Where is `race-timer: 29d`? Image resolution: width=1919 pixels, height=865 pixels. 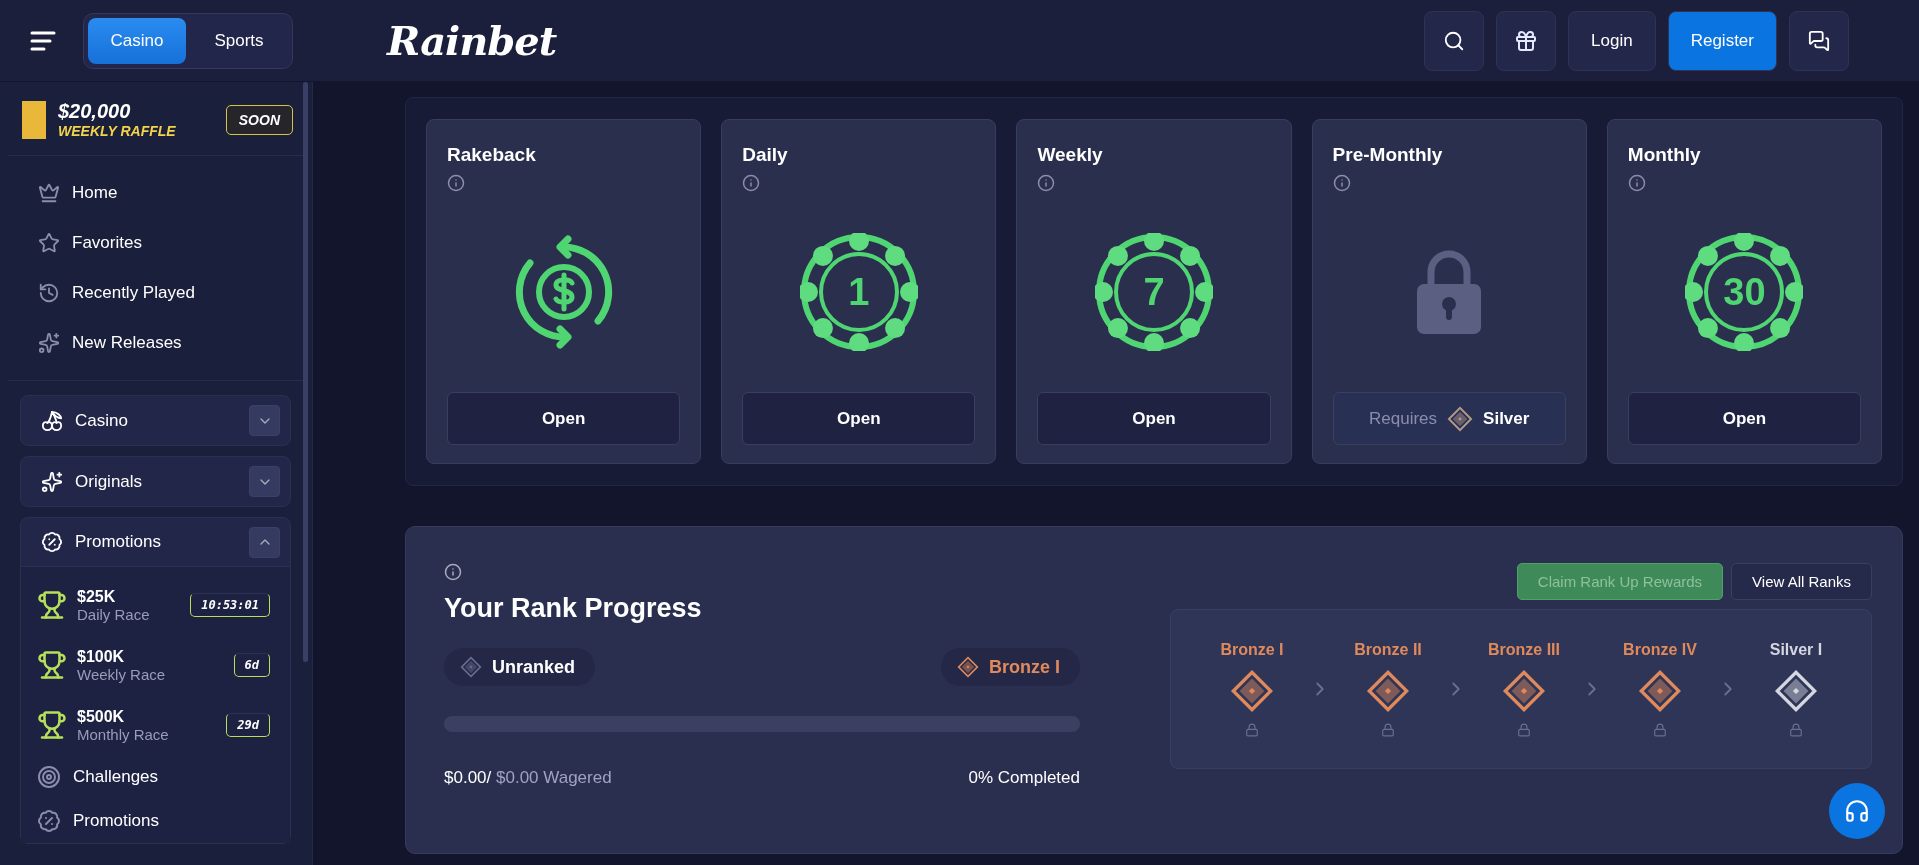
race-timer: 29d is located at coordinates (248, 725).